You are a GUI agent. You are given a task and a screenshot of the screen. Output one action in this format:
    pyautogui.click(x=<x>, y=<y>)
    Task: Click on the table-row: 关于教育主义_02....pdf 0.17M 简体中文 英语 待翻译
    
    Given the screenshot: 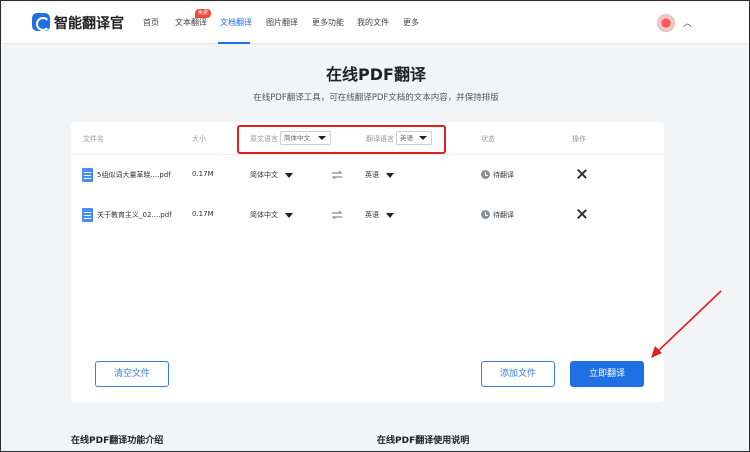 What is the action you would take?
    pyautogui.click(x=367, y=217)
    